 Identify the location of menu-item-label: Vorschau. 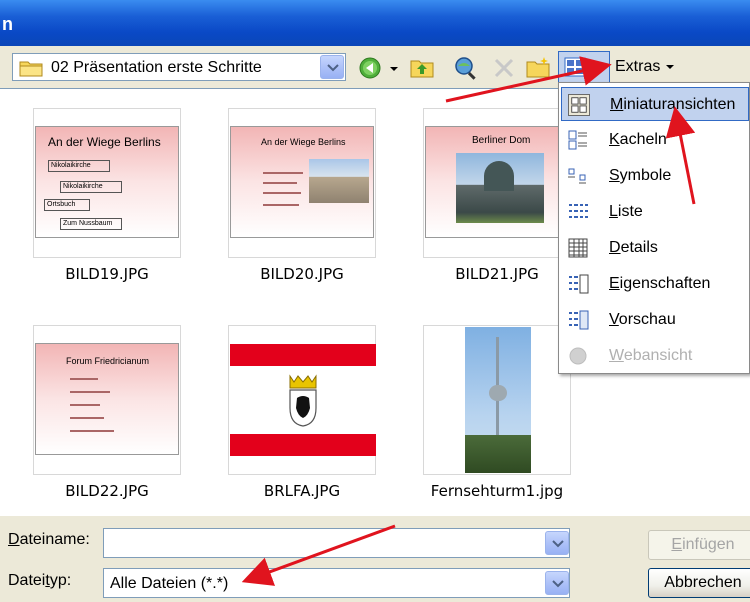
(642, 319).